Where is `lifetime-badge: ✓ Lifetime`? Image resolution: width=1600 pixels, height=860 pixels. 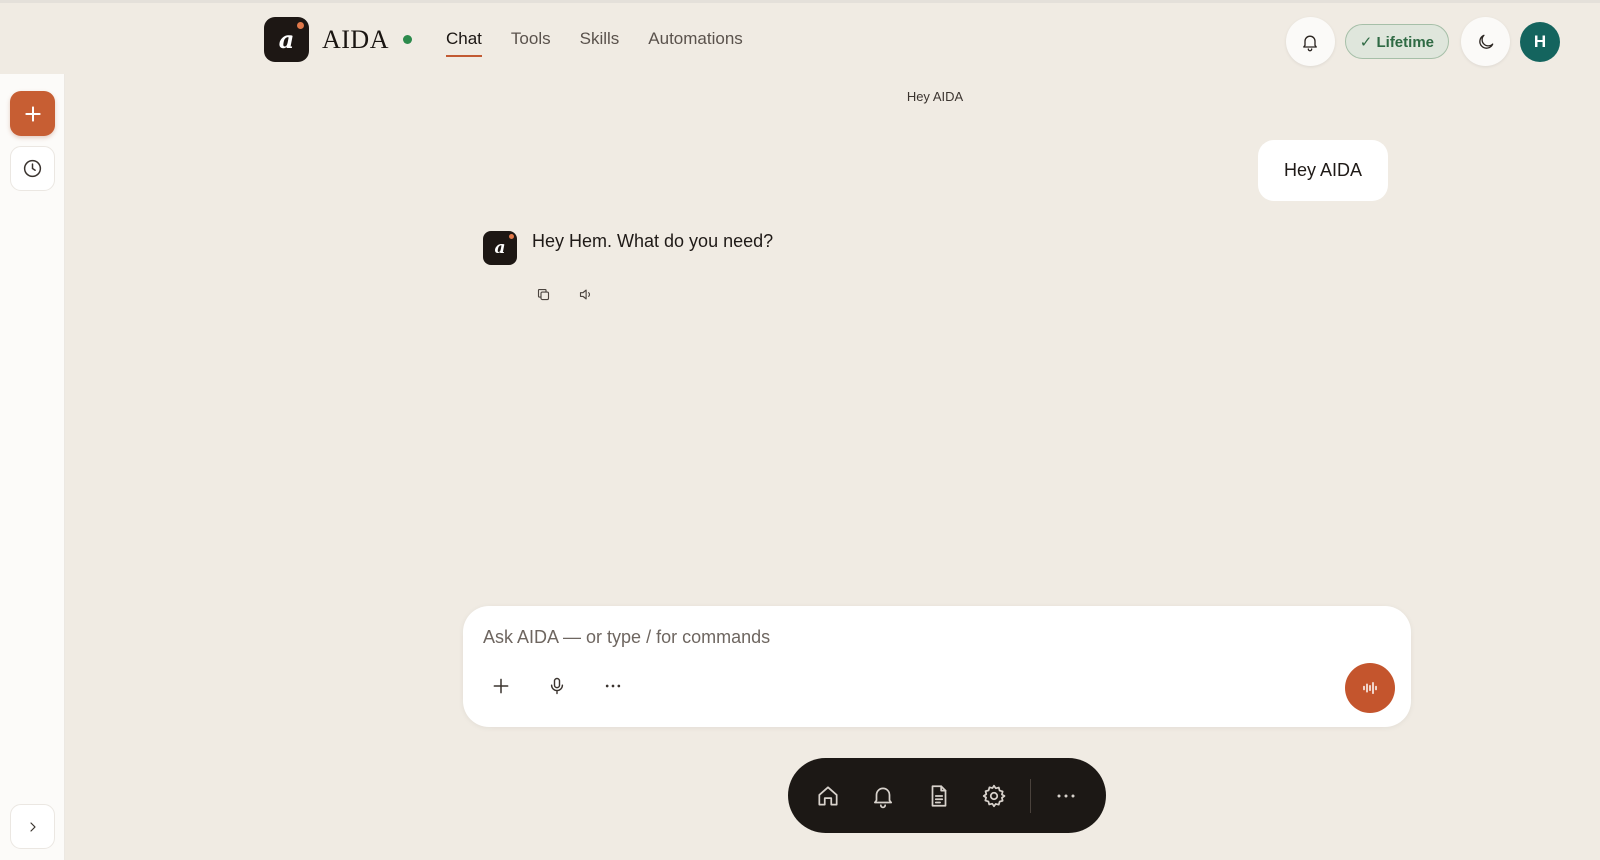 lifetime-badge: ✓ Lifetime is located at coordinates (1396, 41).